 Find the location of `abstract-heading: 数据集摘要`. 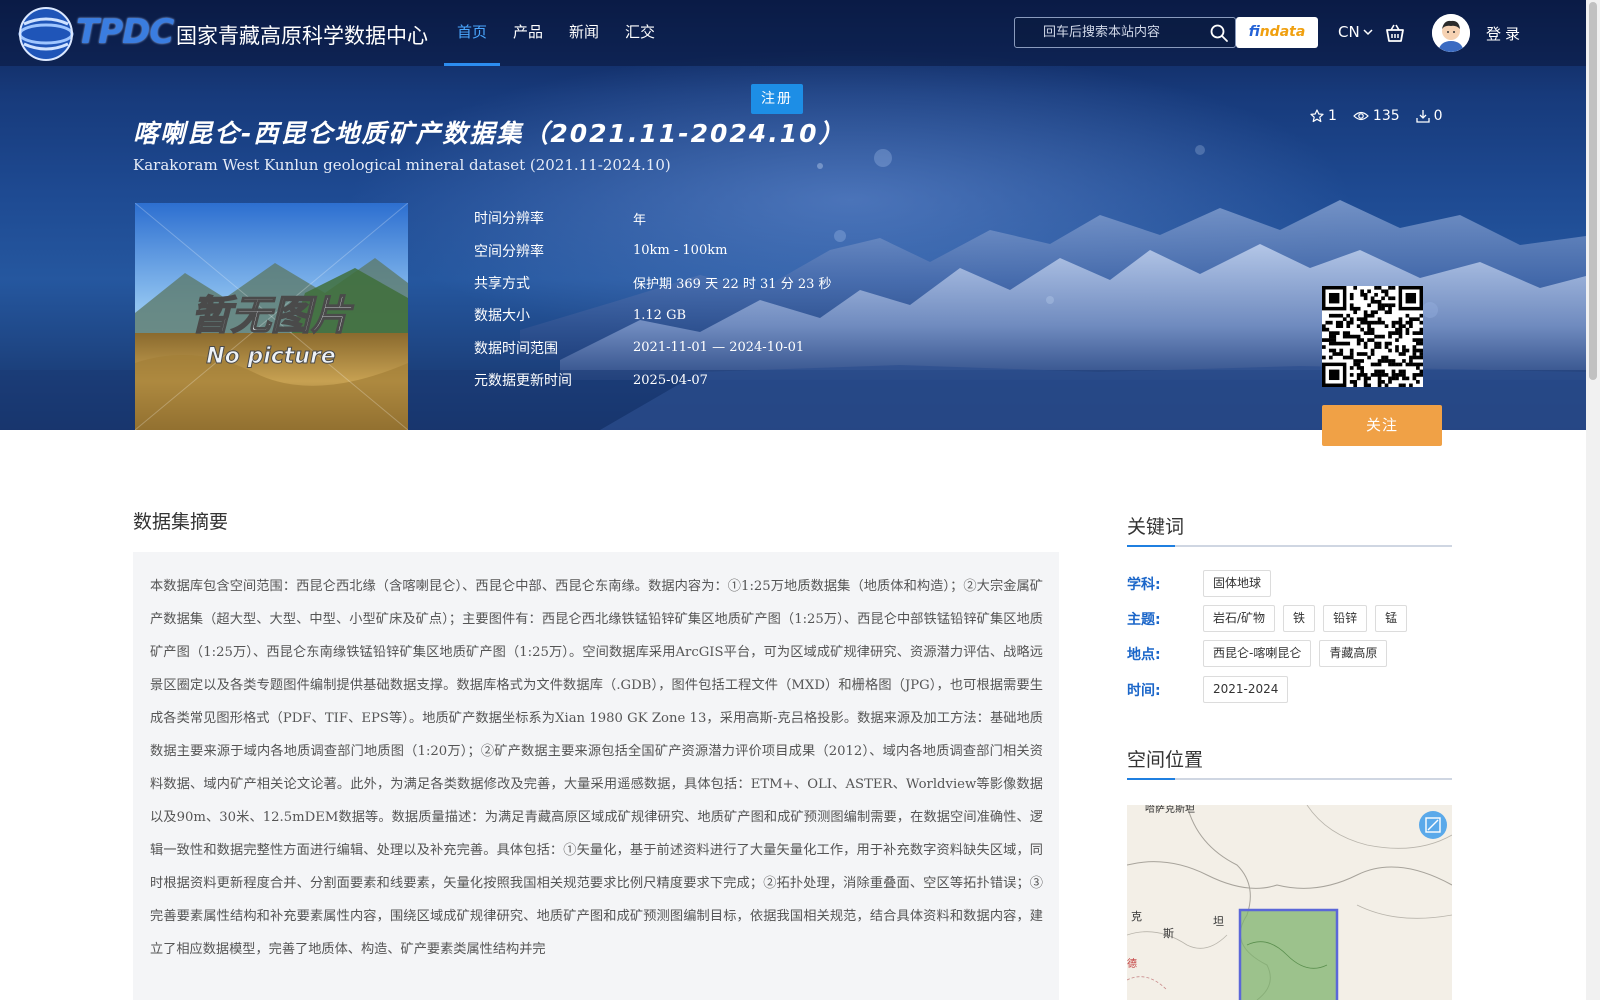

abstract-heading: 数据集摘要 is located at coordinates (181, 522).